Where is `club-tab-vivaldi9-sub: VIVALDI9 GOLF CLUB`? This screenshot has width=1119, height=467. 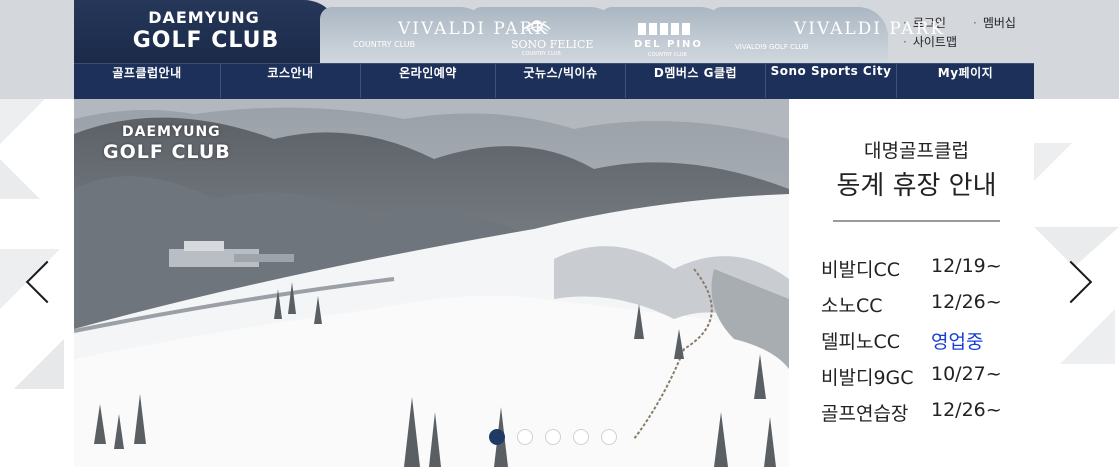
club-tab-vivaldi9-sub: VIVALDI9 GOLF CLUB is located at coordinates (772, 47).